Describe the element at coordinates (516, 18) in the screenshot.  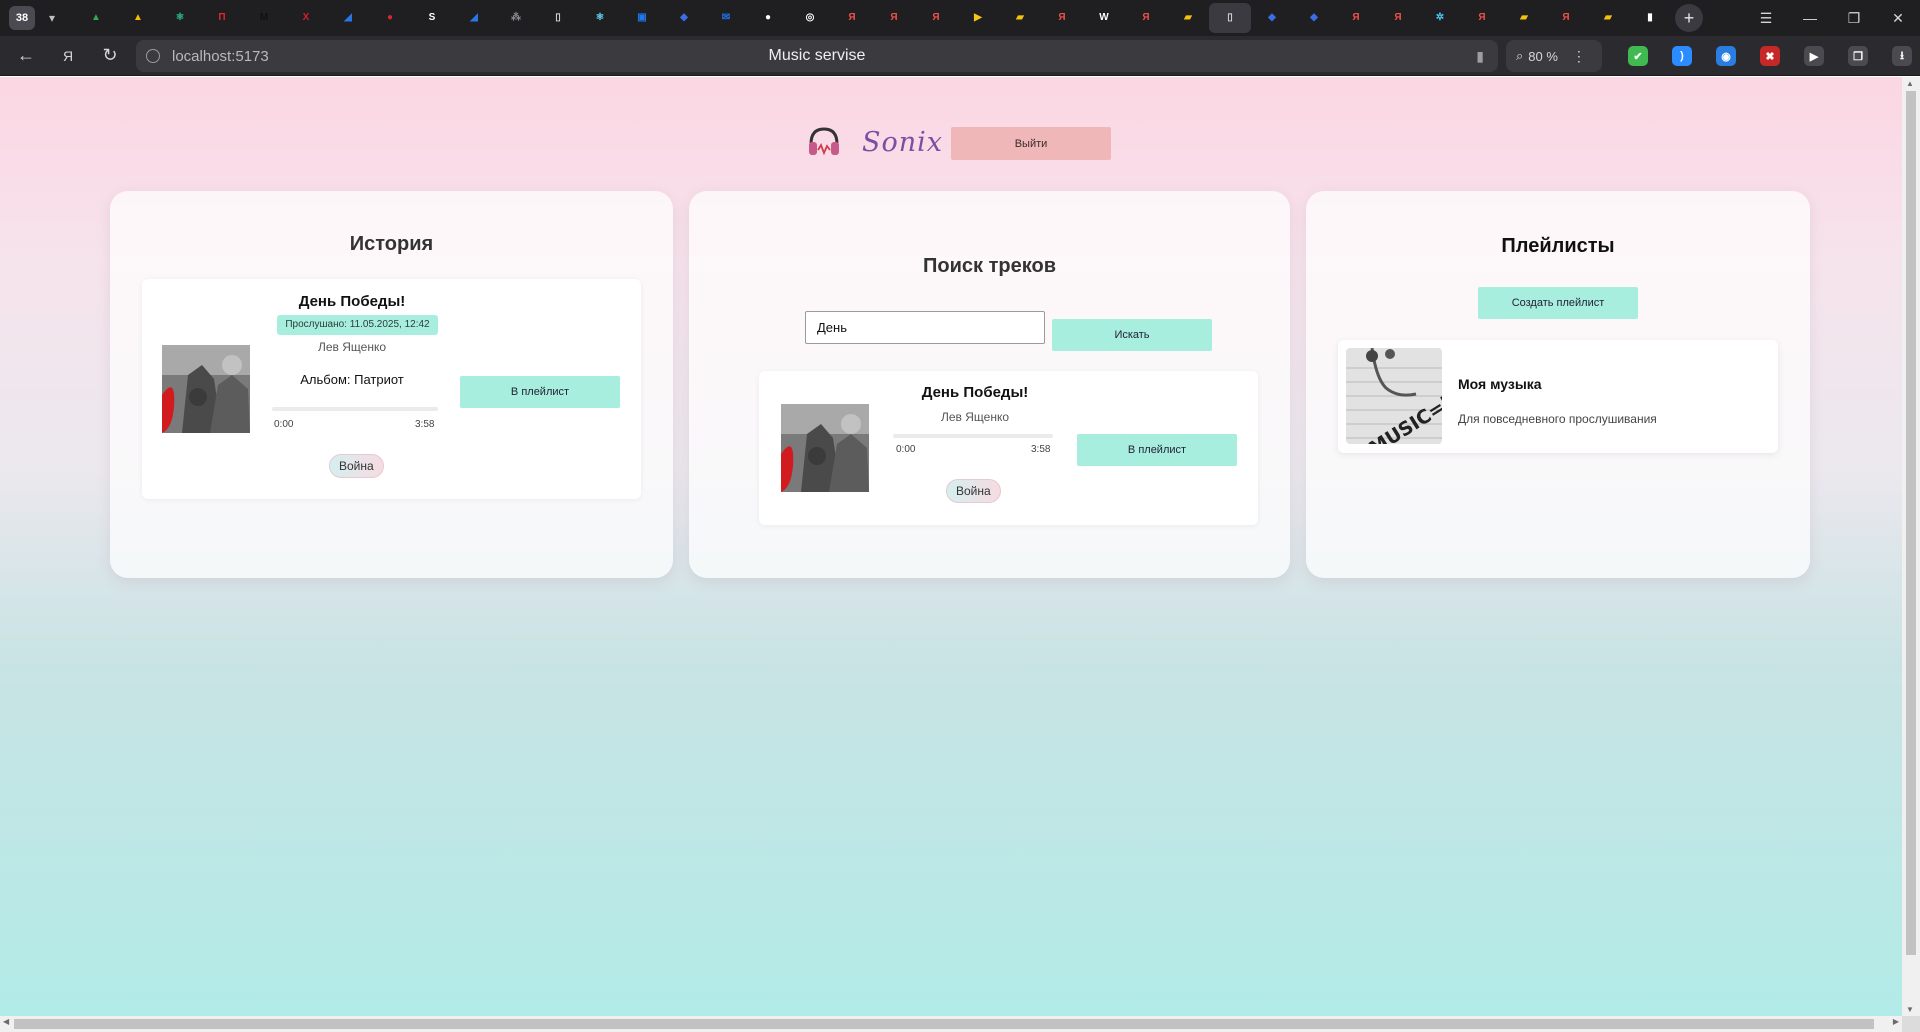
I see `browser-tab: ⁂` at that location.